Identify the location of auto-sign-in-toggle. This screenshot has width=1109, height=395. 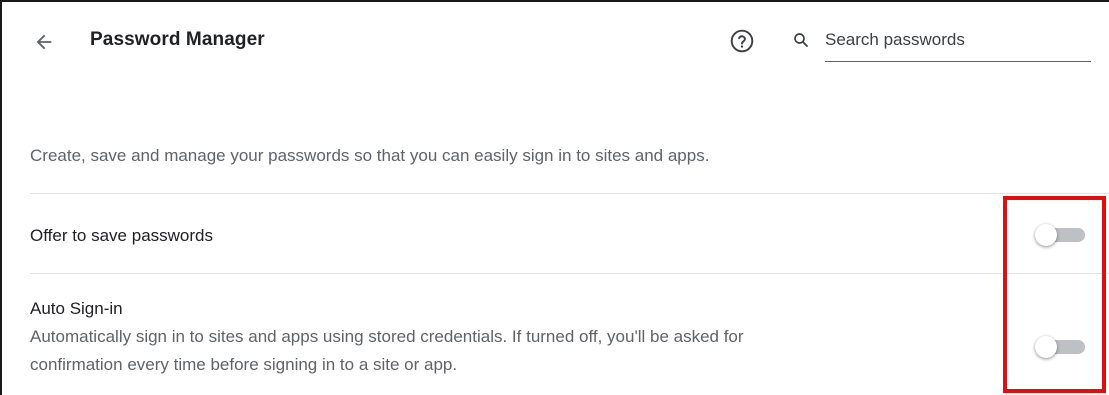
(1060, 347).